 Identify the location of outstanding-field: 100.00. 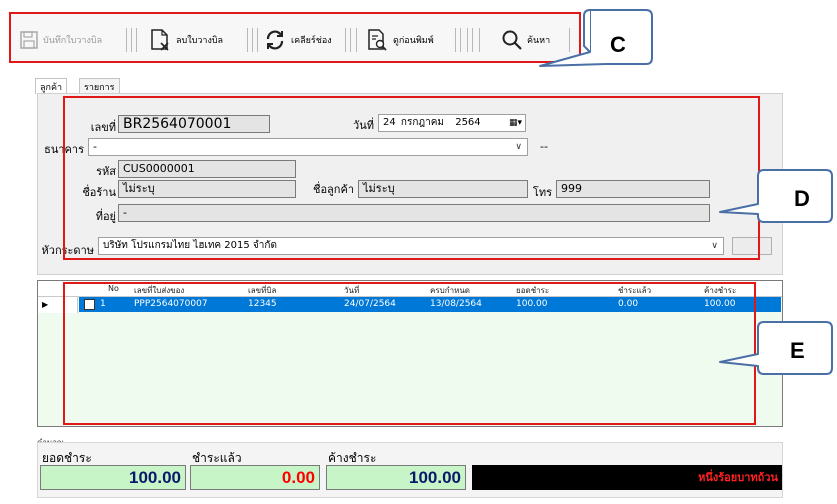
(396, 477).